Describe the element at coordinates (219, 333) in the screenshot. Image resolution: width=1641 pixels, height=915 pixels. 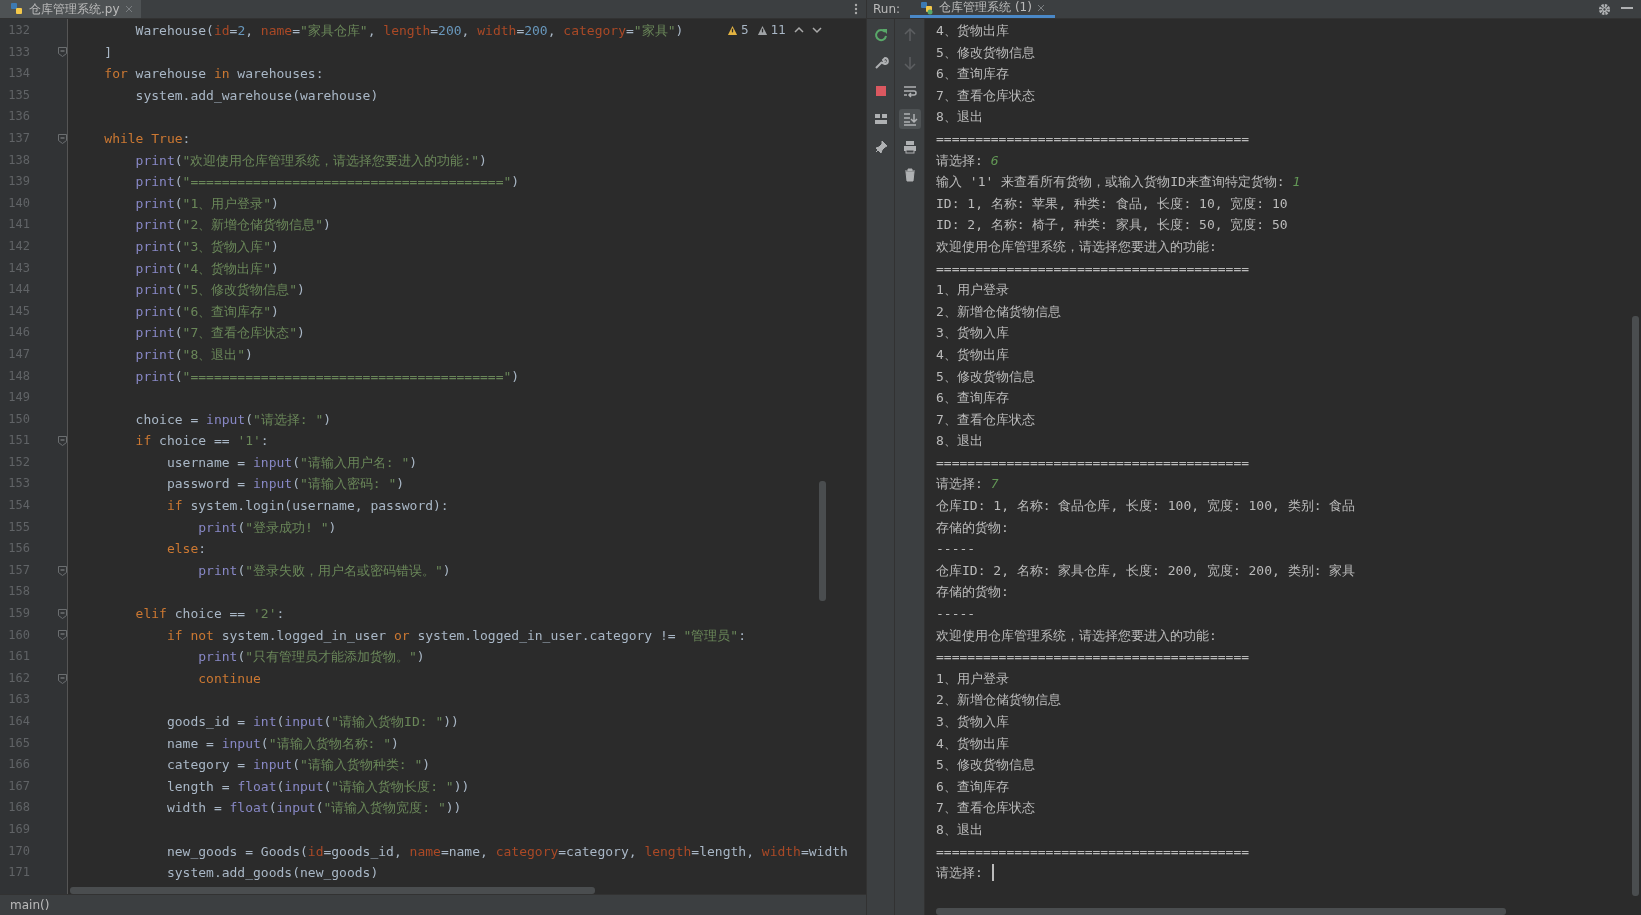
I see `code-line: print("7、查看仓库状态")` at that location.